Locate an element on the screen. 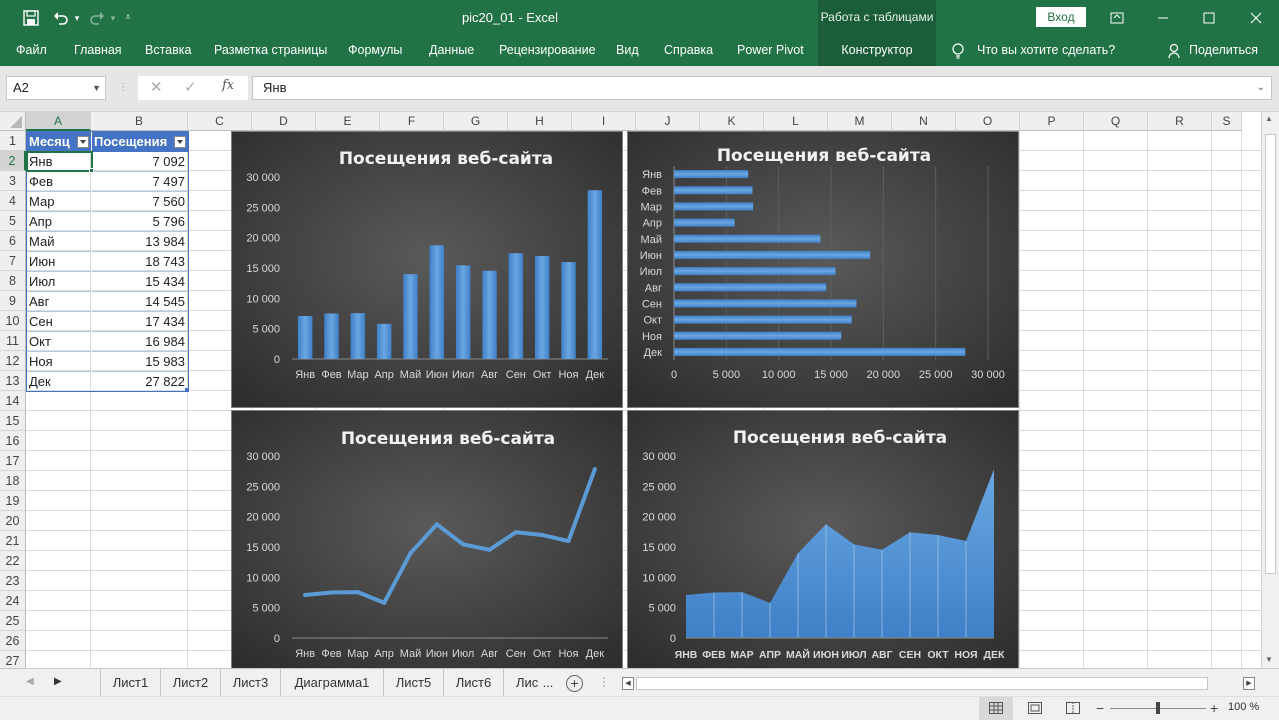 The height and width of the screenshot is (720, 1279). close-icon is located at coordinates (1256, 18).